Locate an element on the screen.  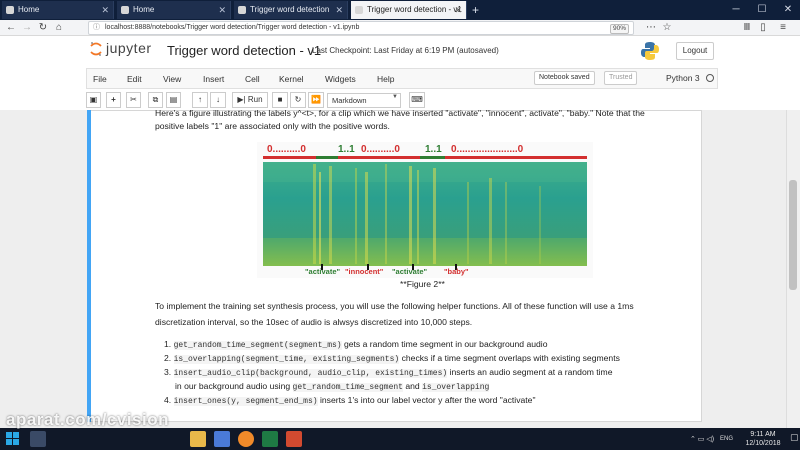
menu-edit: Edit is located at coordinates (134, 79).